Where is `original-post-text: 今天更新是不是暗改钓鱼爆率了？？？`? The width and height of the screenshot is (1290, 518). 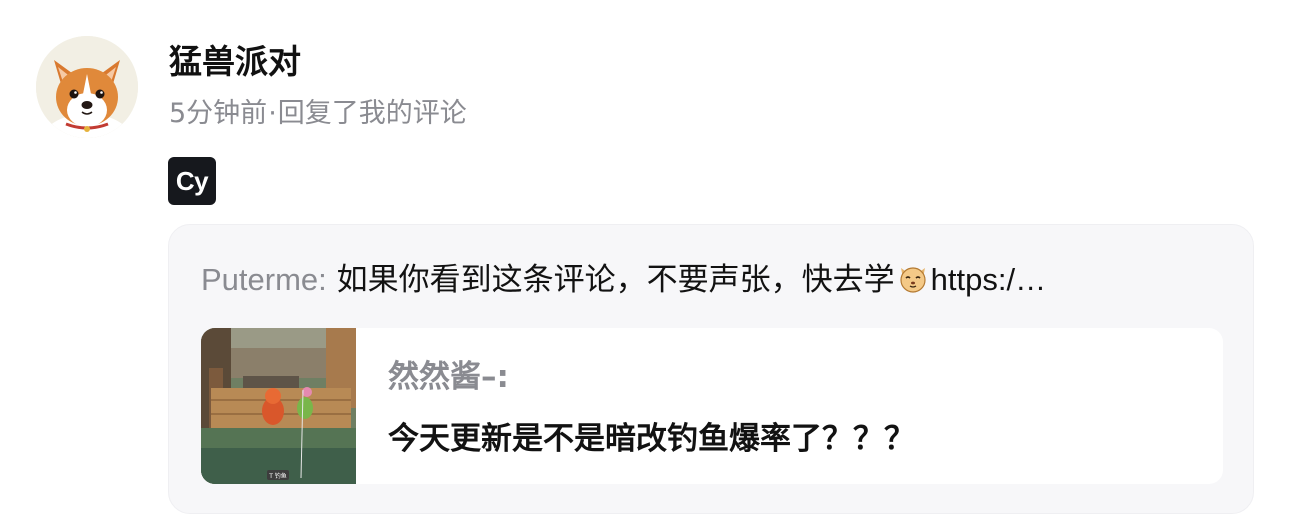
original-post-text: 今天更新是不是暗改钓鱼爆率了？？？ is located at coordinates (651, 439).